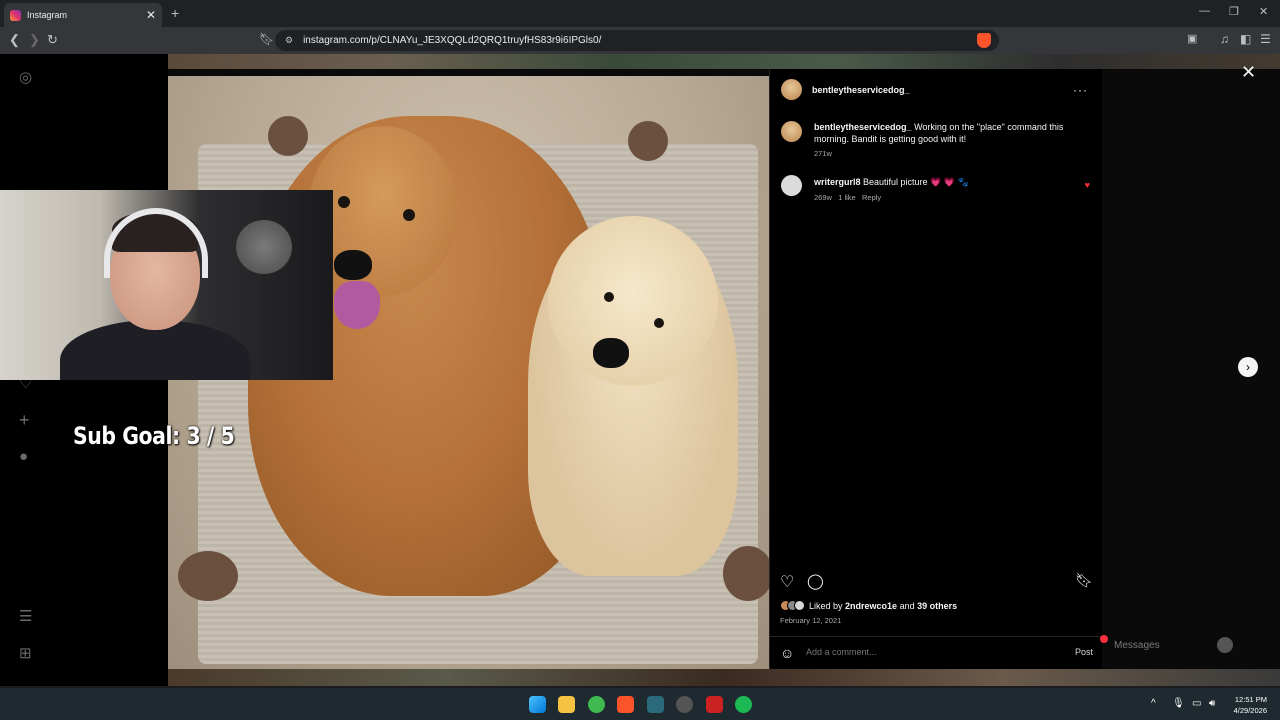  Describe the element at coordinates (1196, 703) in the screenshot. I see `network-icon: ▭` at that location.